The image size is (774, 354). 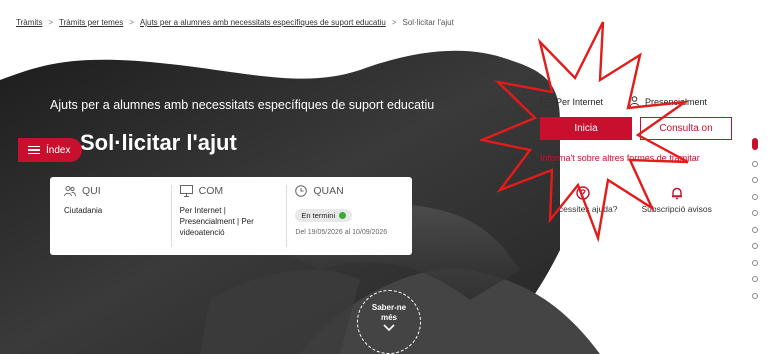 What do you see at coordinates (186, 191) in the screenshot?
I see `monitor-icon` at bounding box center [186, 191].